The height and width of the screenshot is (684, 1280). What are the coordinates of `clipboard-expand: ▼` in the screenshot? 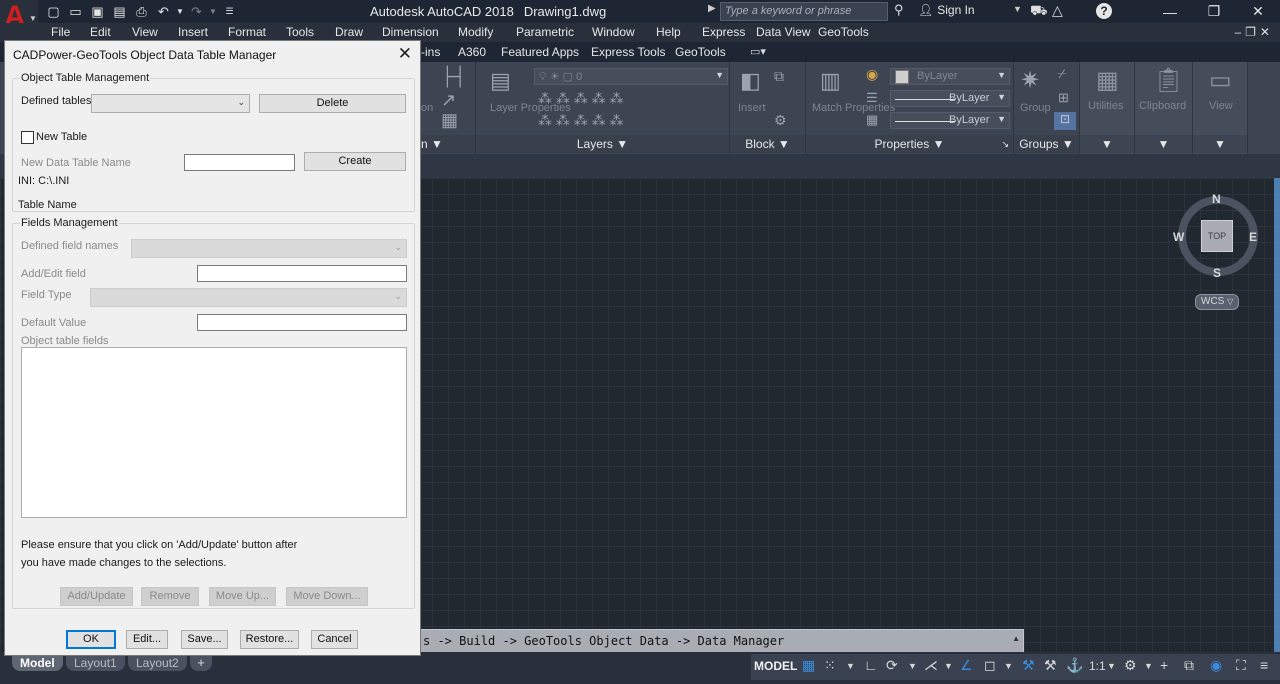 It's located at (1163, 144).